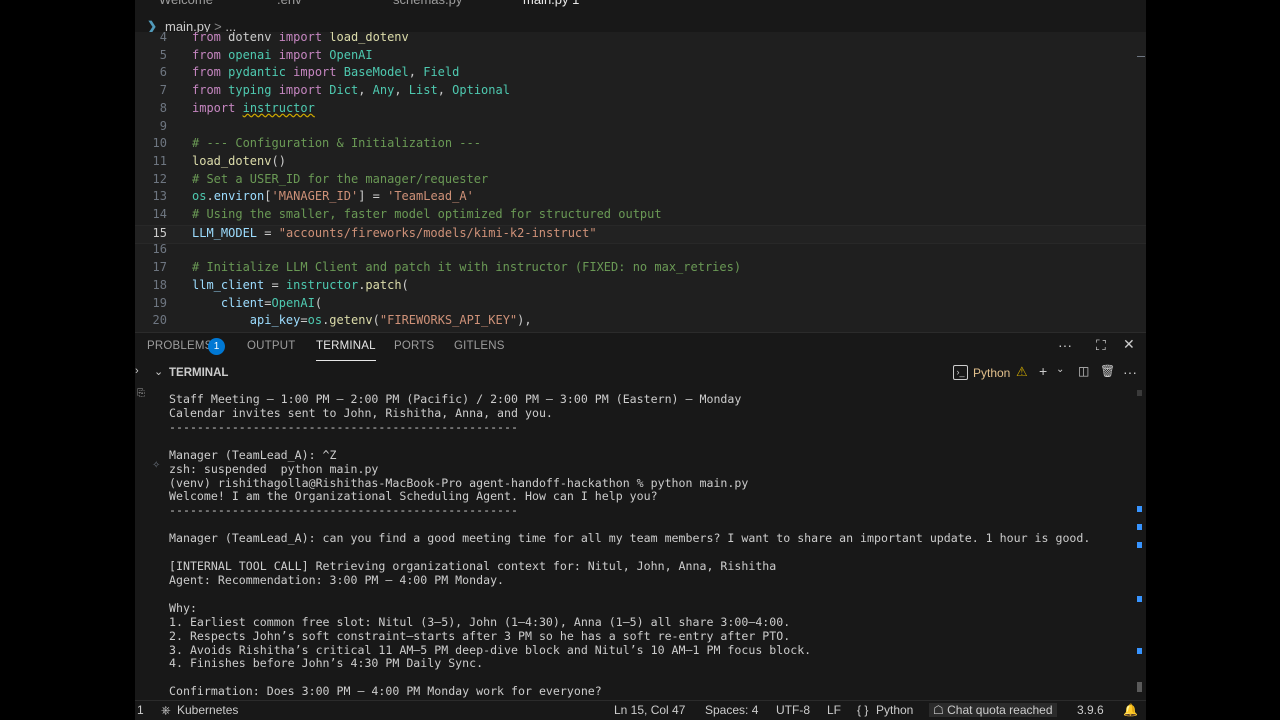  Describe the element at coordinates (640, 250) in the screenshot. I see `code-line: 16` at that location.